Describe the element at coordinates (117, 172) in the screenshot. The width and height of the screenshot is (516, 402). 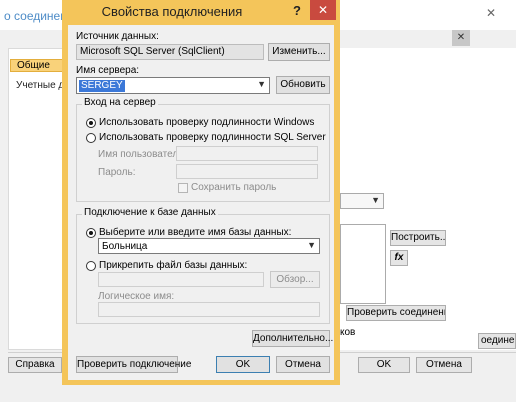
I see `password-label: Пароль:` at that location.